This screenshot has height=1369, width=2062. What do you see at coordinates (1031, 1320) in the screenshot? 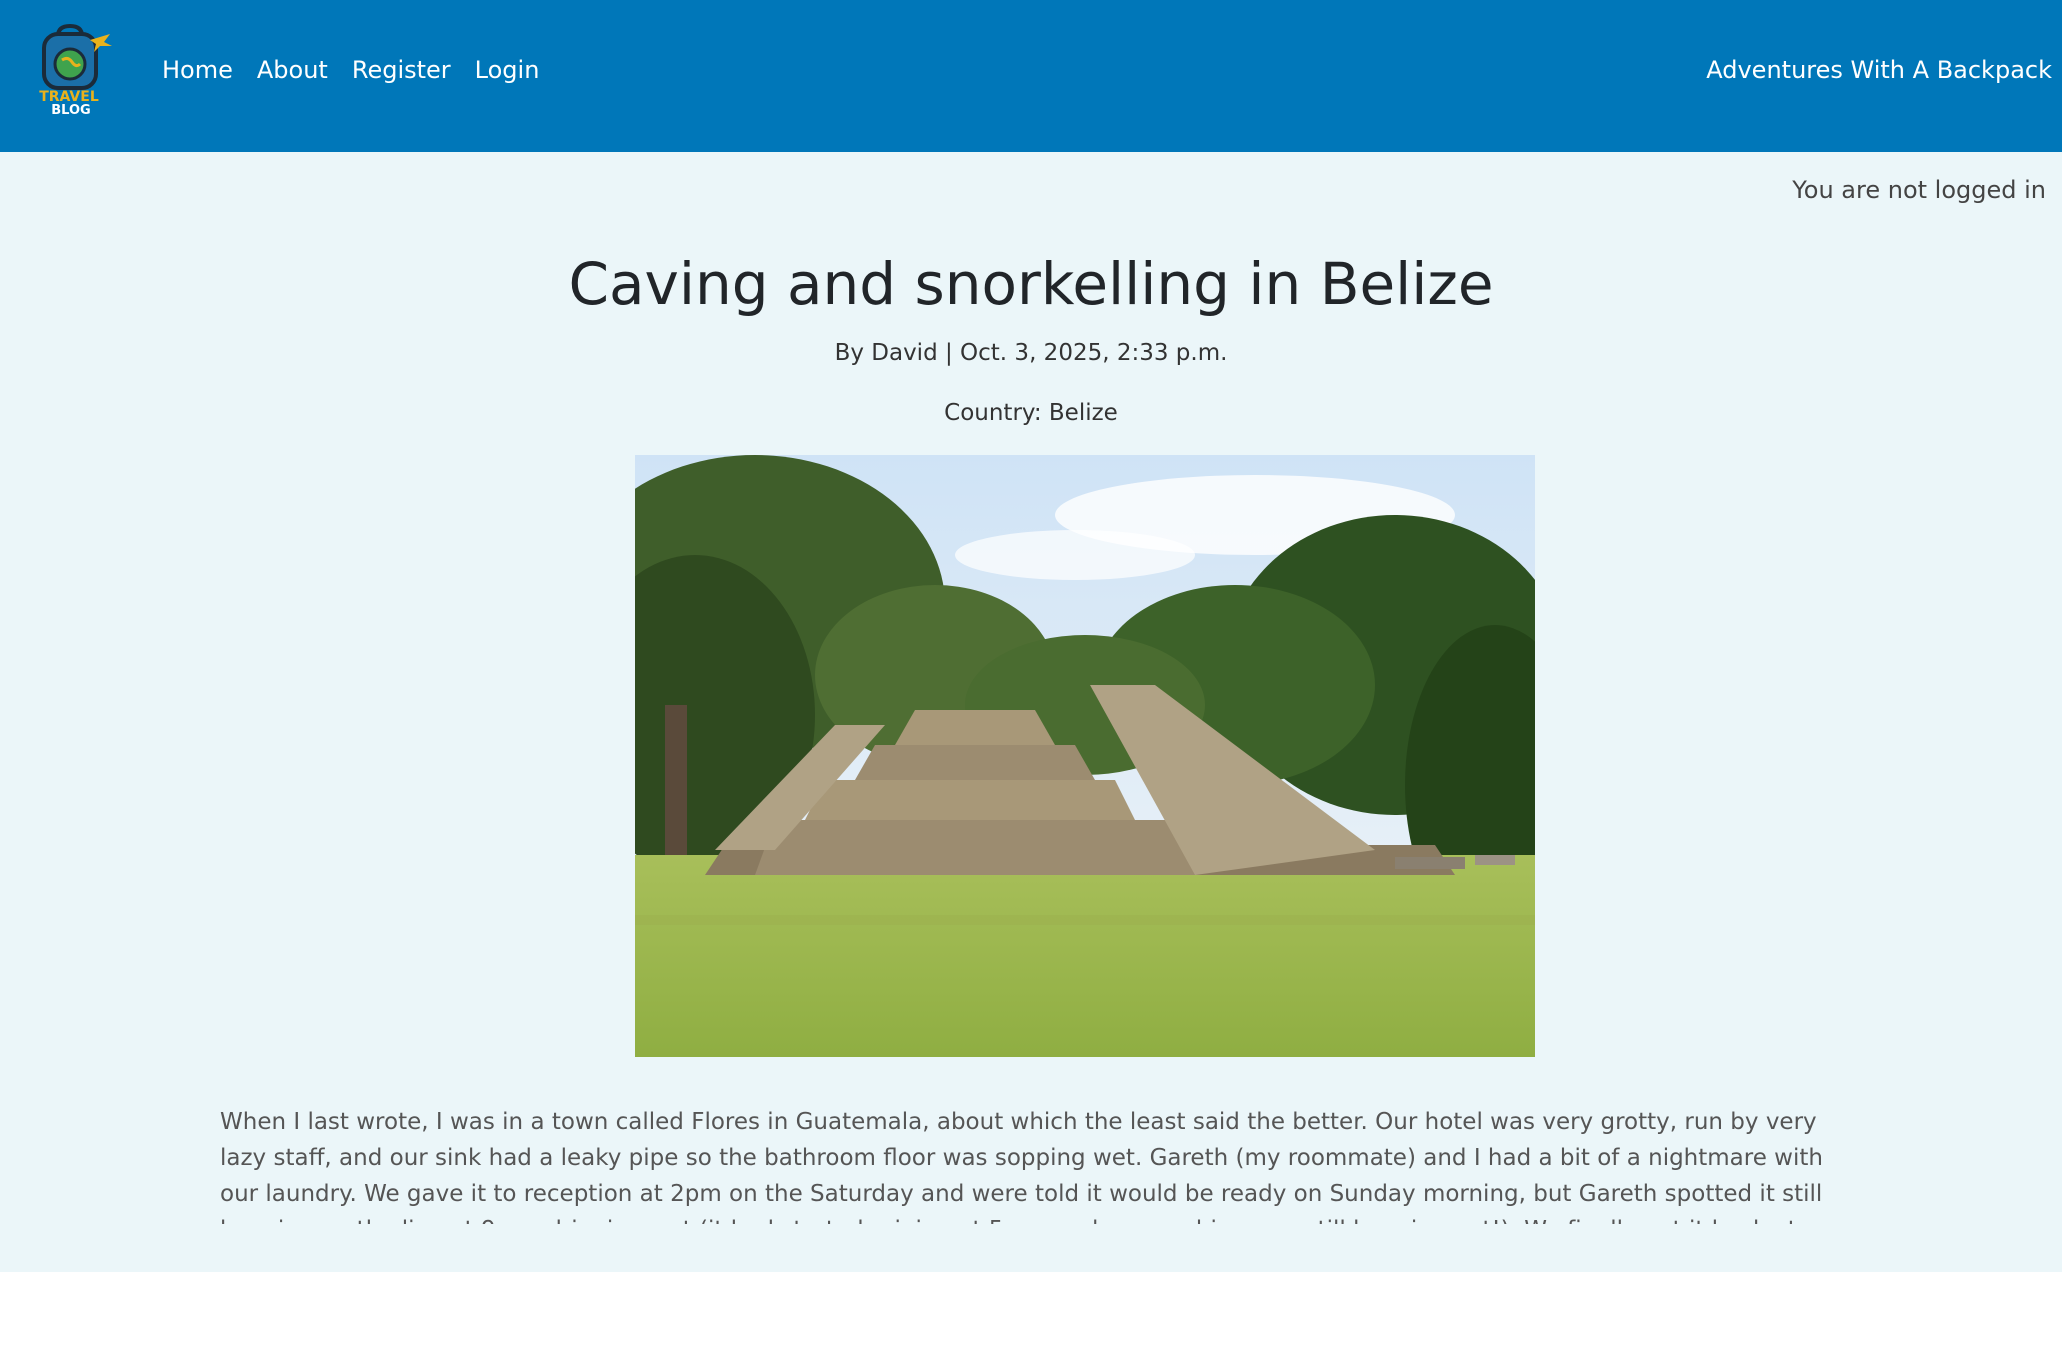
I see `page-footer-area` at bounding box center [1031, 1320].